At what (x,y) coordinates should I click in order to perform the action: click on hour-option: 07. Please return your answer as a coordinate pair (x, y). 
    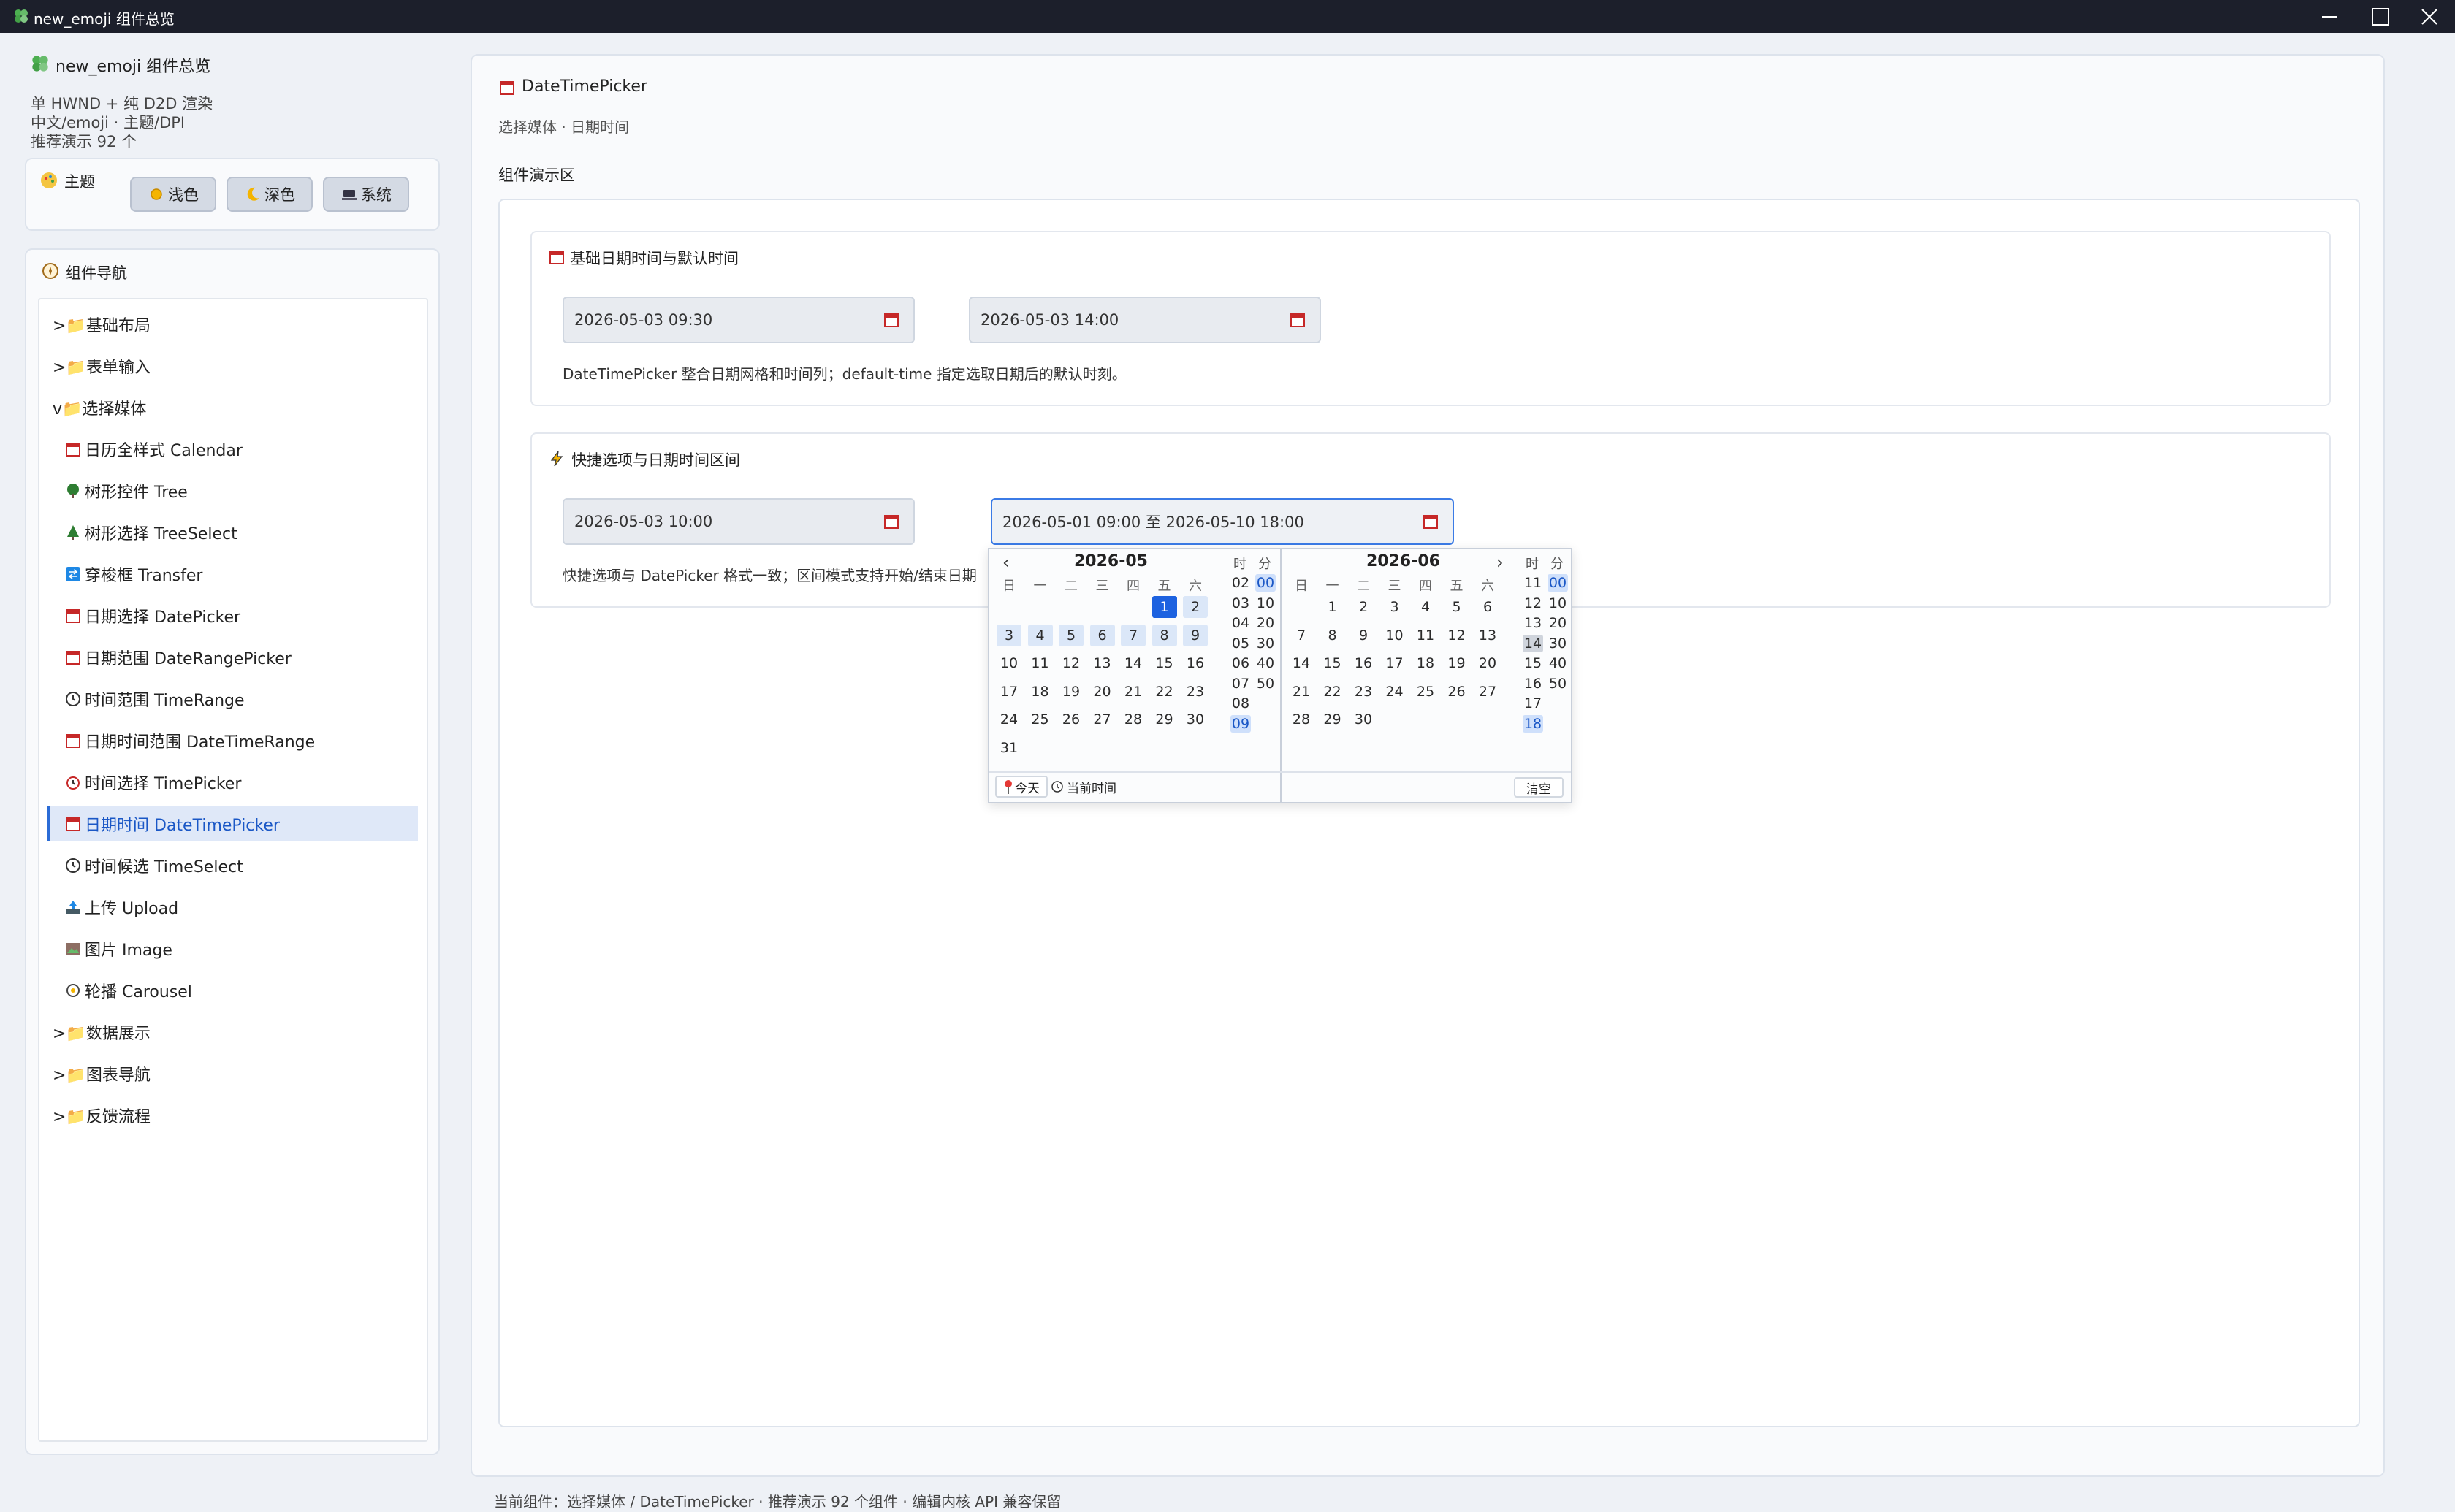
    Looking at the image, I should click on (1240, 683).